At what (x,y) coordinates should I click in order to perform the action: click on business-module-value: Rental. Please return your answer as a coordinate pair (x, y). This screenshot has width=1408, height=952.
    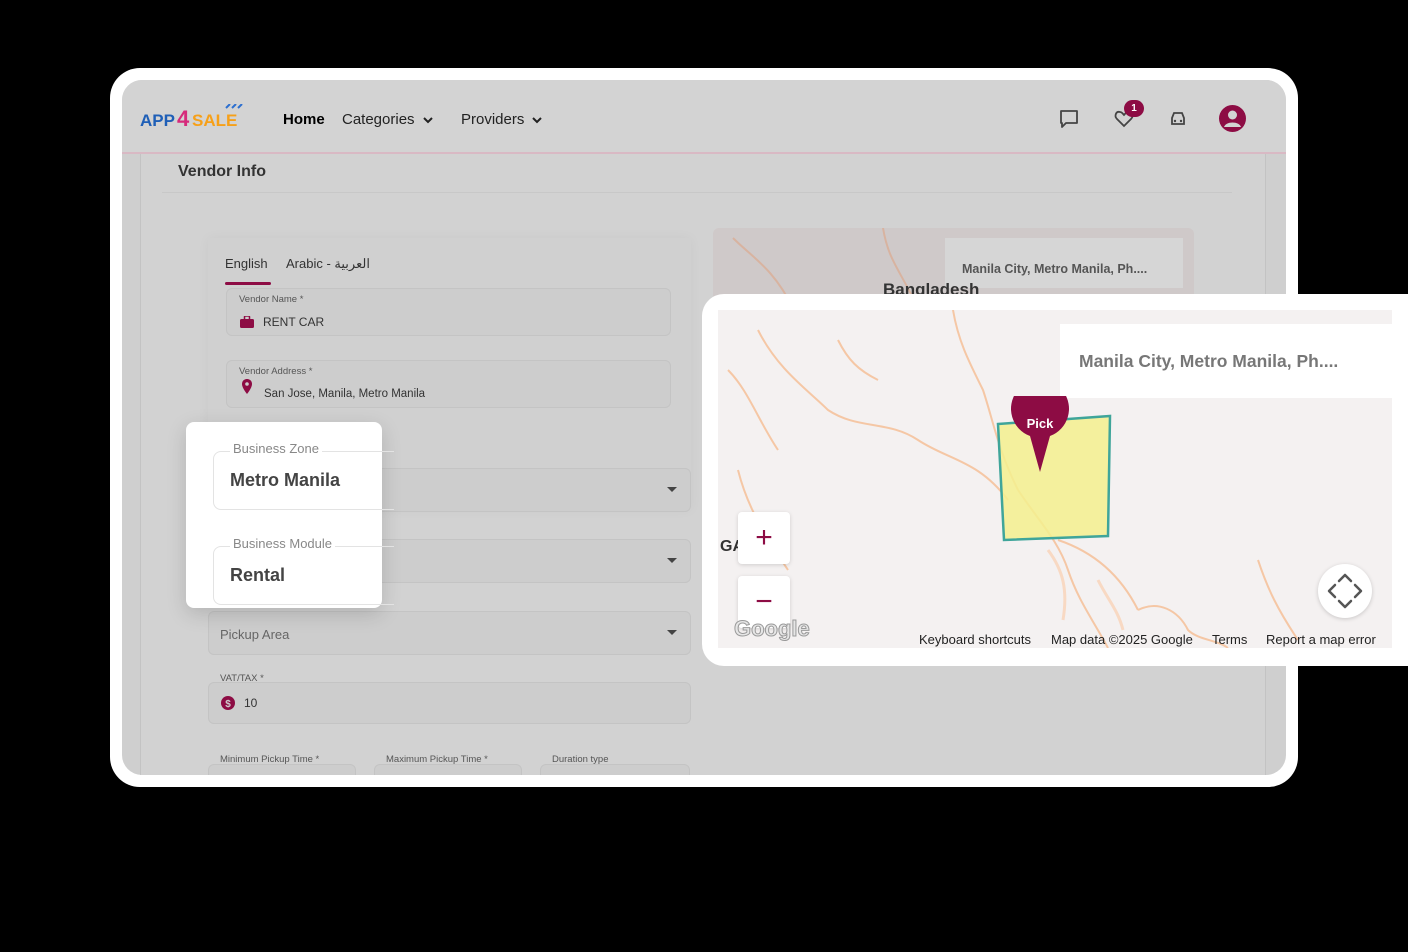
    Looking at the image, I should click on (258, 575).